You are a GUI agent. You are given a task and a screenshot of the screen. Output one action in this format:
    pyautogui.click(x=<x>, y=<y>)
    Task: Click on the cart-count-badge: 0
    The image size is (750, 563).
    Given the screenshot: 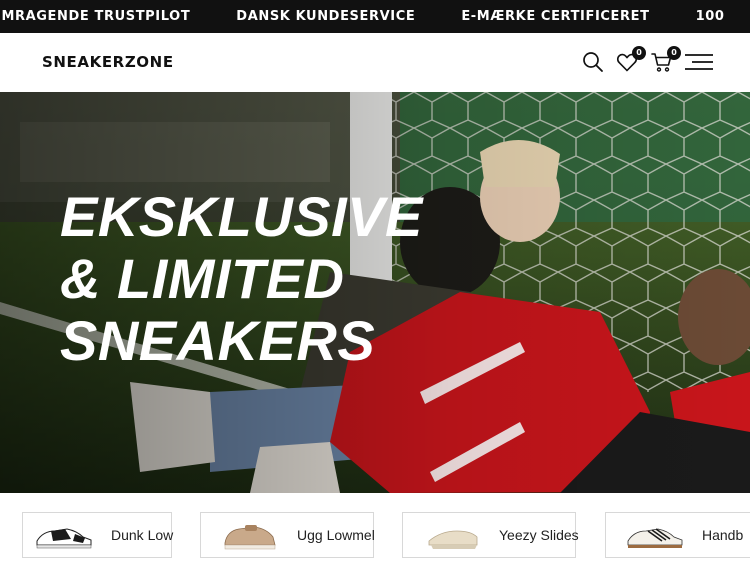 What is the action you would take?
    pyautogui.click(x=674, y=53)
    